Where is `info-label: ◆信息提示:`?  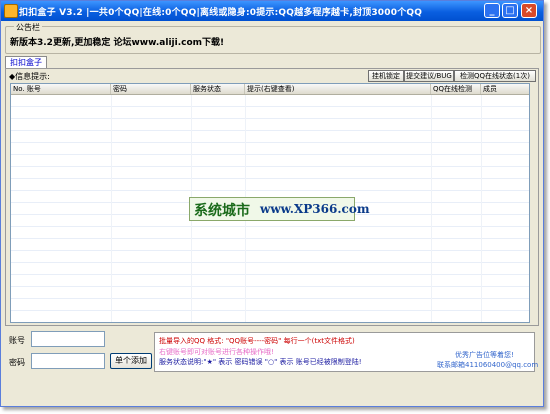 info-label: ◆信息提示: is located at coordinates (29, 76).